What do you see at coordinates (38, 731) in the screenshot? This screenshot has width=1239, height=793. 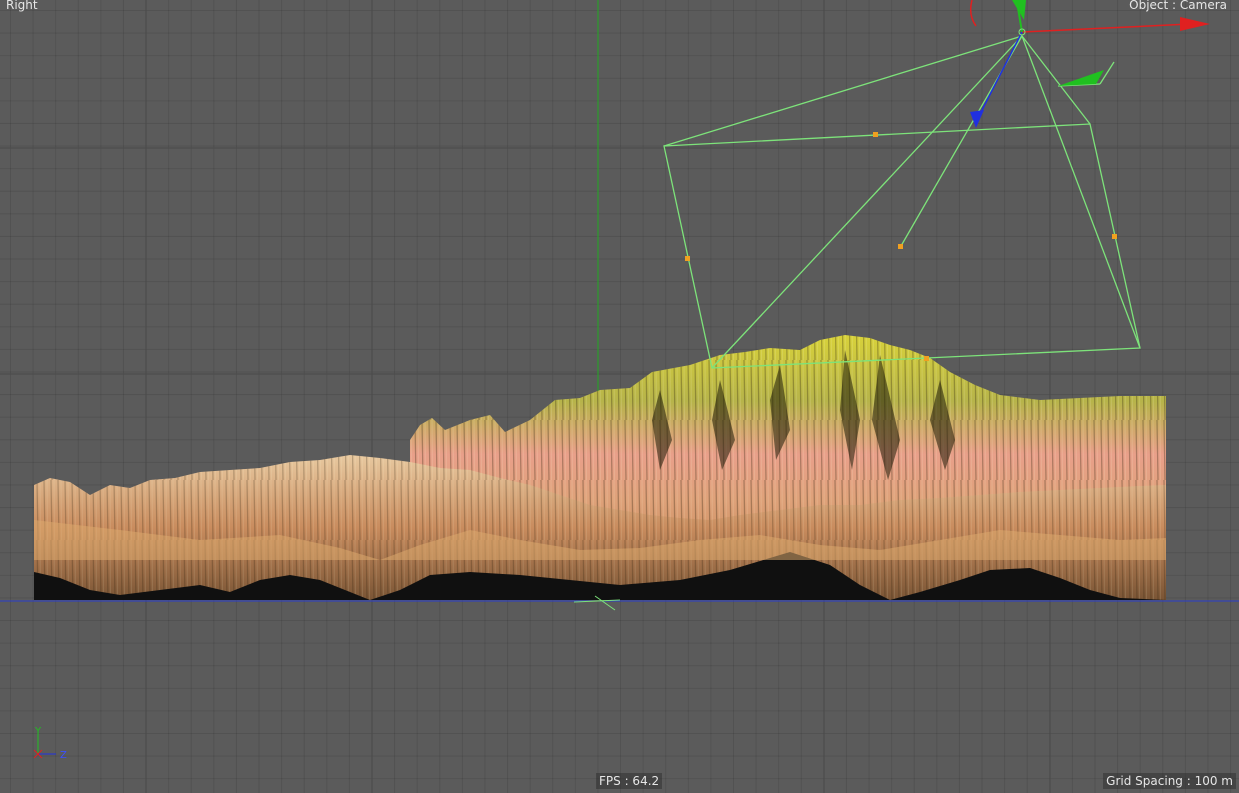 I see `axis-y-label: Y` at bounding box center [38, 731].